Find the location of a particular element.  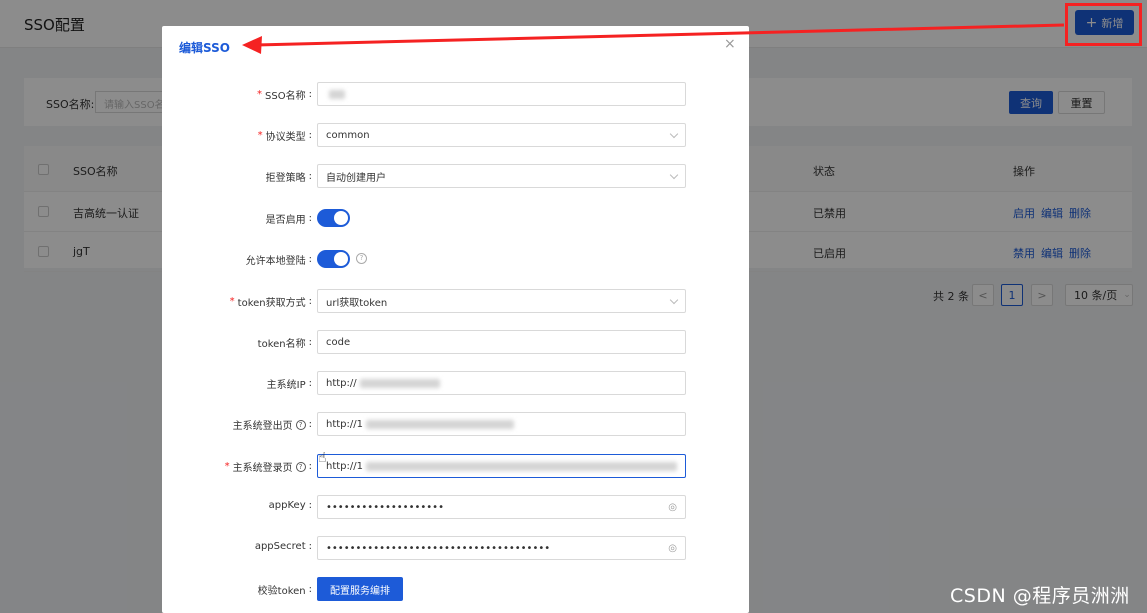

highlight-box is located at coordinates (1103, 24).